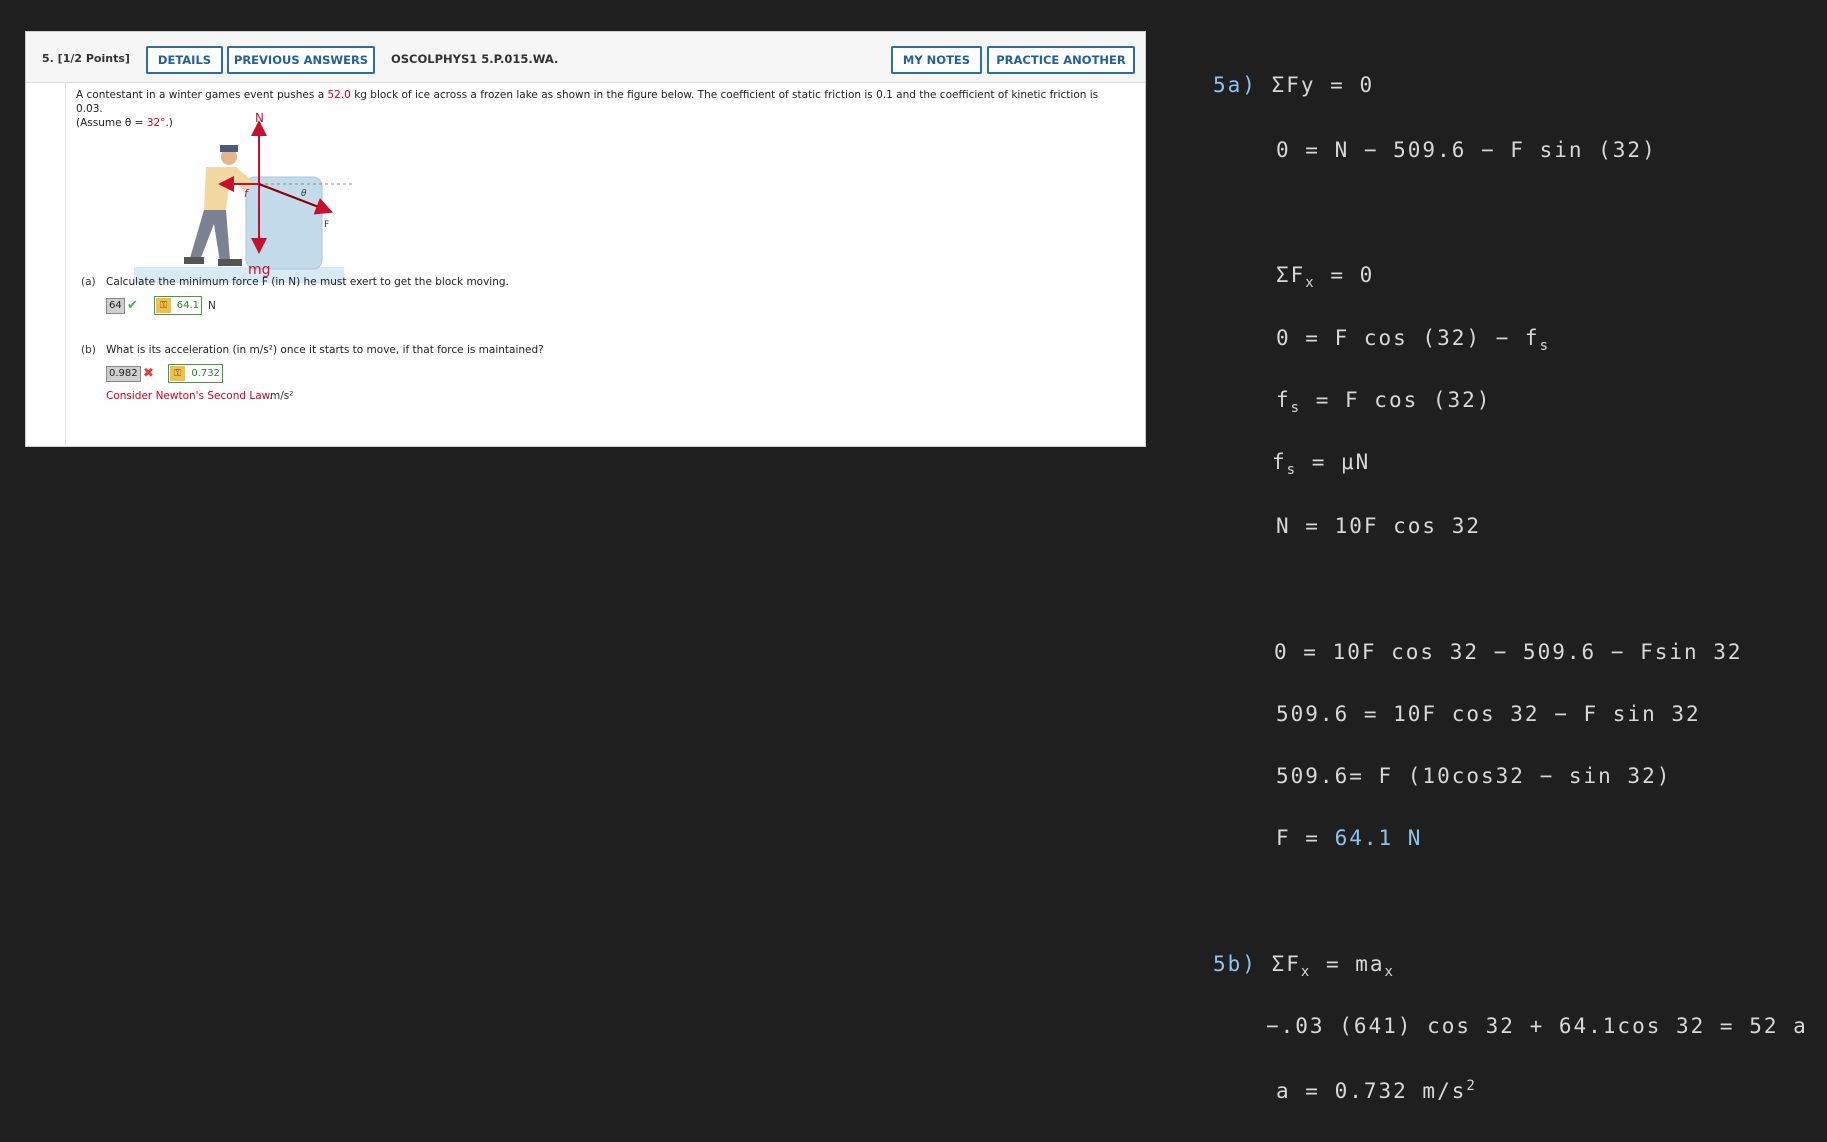 Image resolution: width=1827 pixels, height=1142 pixels. Describe the element at coordinates (1235, 85) in the screenshot. I see `note-label-5a: 5a)` at that location.